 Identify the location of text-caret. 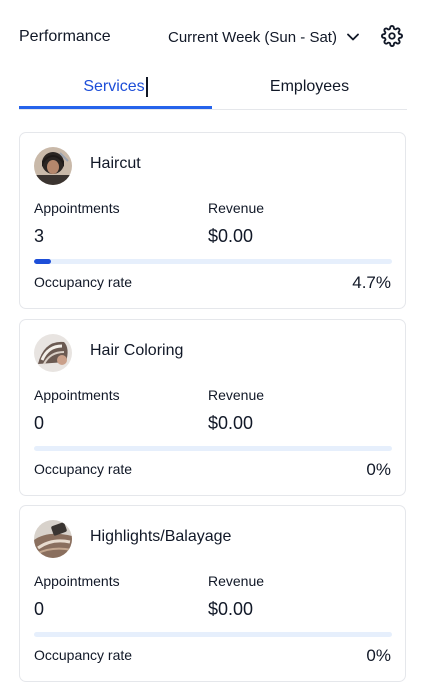
(146, 86).